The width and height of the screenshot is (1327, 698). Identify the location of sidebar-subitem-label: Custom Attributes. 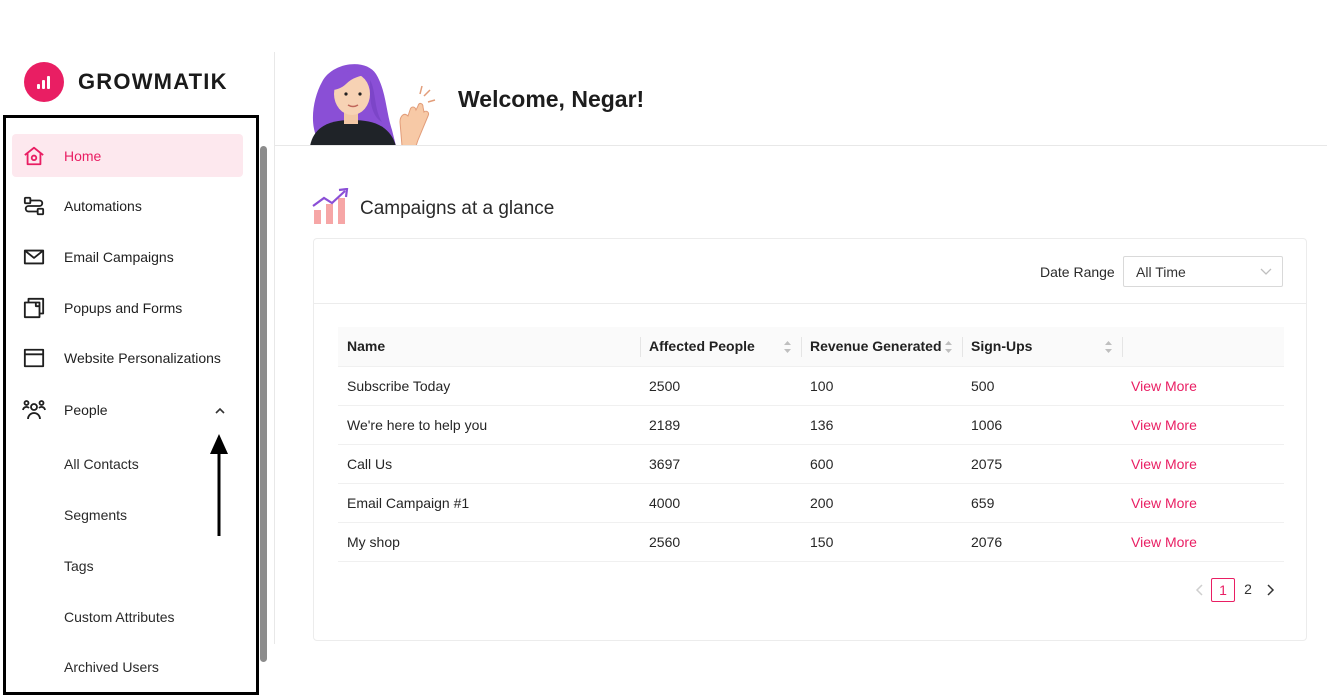
(119, 616).